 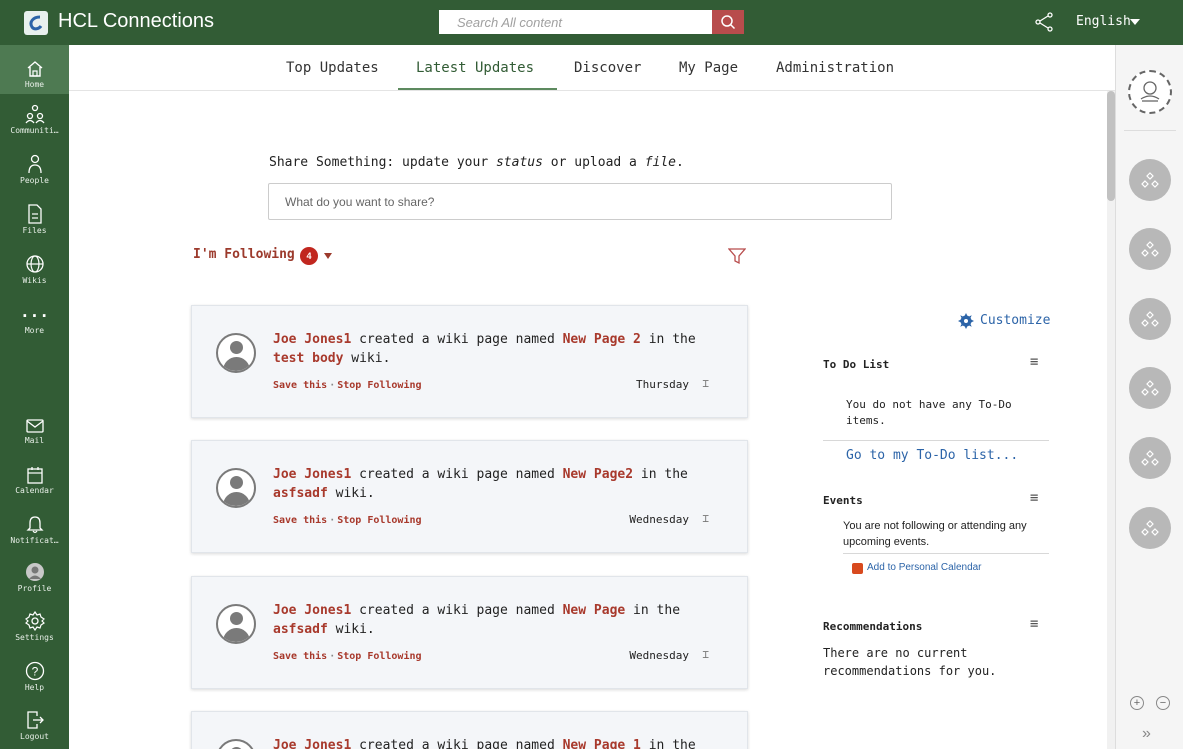 I want to click on nav-item-wikis: Wikis, so click(x=34, y=267).